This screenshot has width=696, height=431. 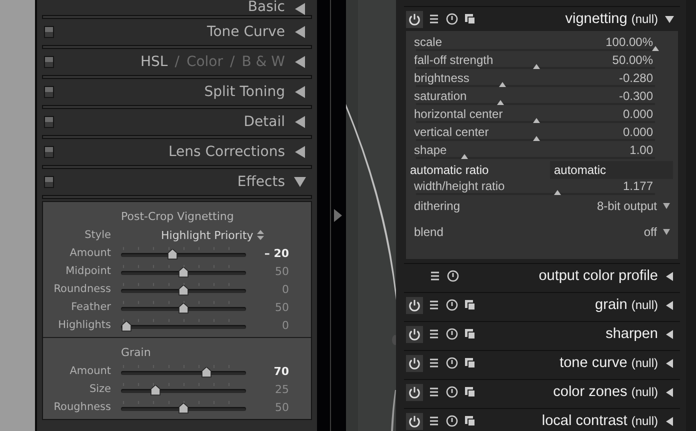 I want to click on combo-label: dithering, so click(x=437, y=206).